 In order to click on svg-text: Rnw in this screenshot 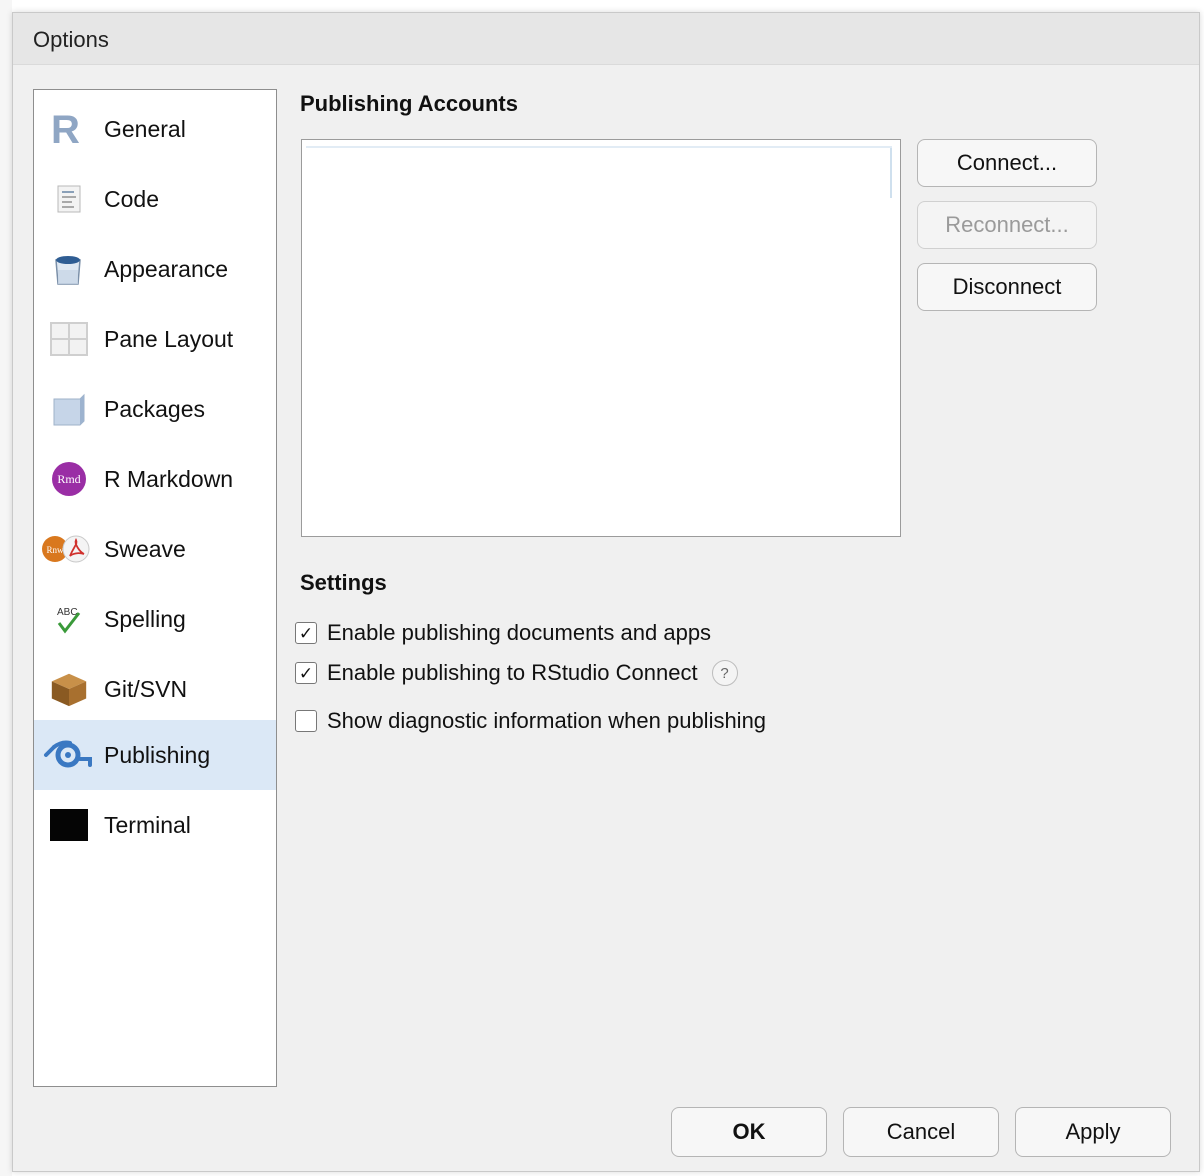, I will do `click(55, 550)`.